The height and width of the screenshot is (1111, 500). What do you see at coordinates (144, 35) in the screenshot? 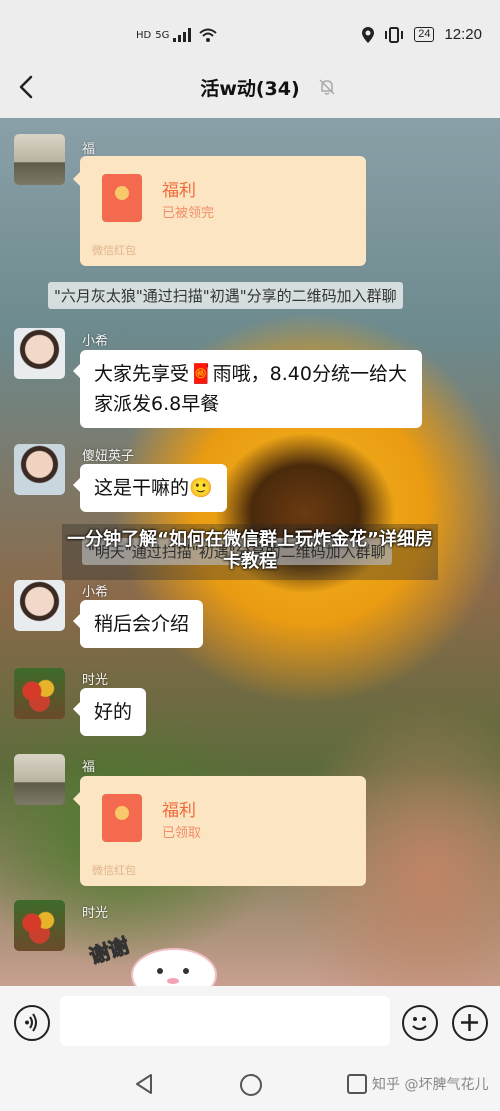
I see `hd-label: HD` at bounding box center [144, 35].